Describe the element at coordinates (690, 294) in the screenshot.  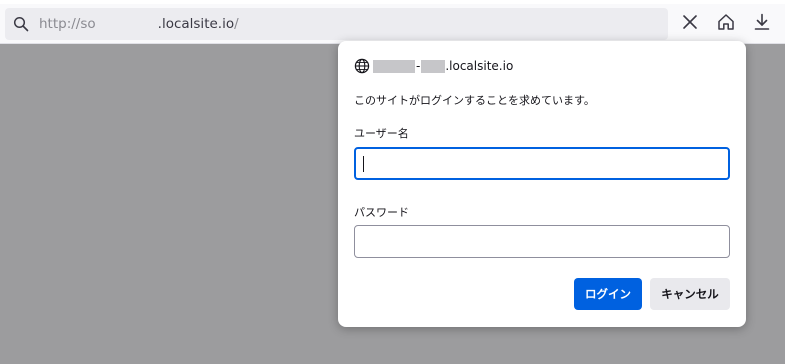
I see `cancel-button: キャンセル` at that location.